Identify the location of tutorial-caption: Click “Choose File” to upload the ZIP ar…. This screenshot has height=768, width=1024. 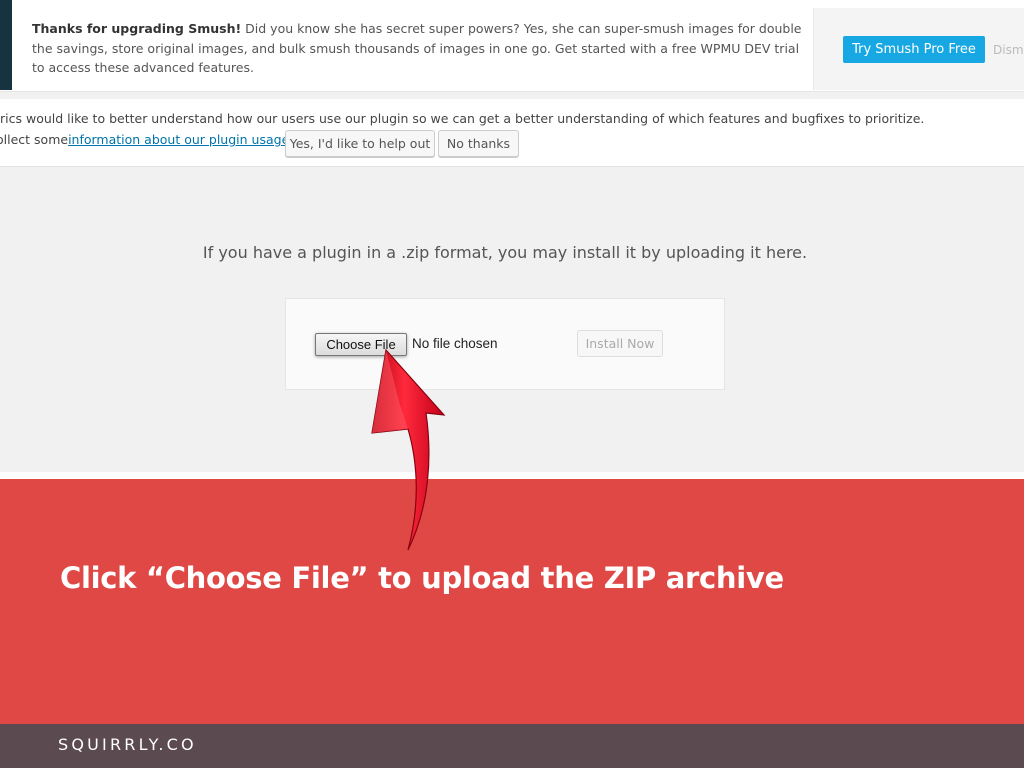
(422, 578).